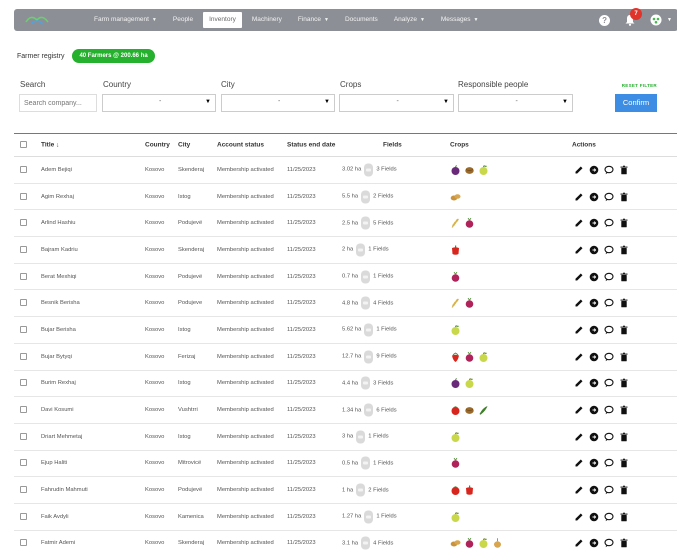 The height and width of the screenshot is (550, 677). What do you see at coordinates (386, 410) in the screenshot?
I see `fields-count: 6 Fields` at bounding box center [386, 410].